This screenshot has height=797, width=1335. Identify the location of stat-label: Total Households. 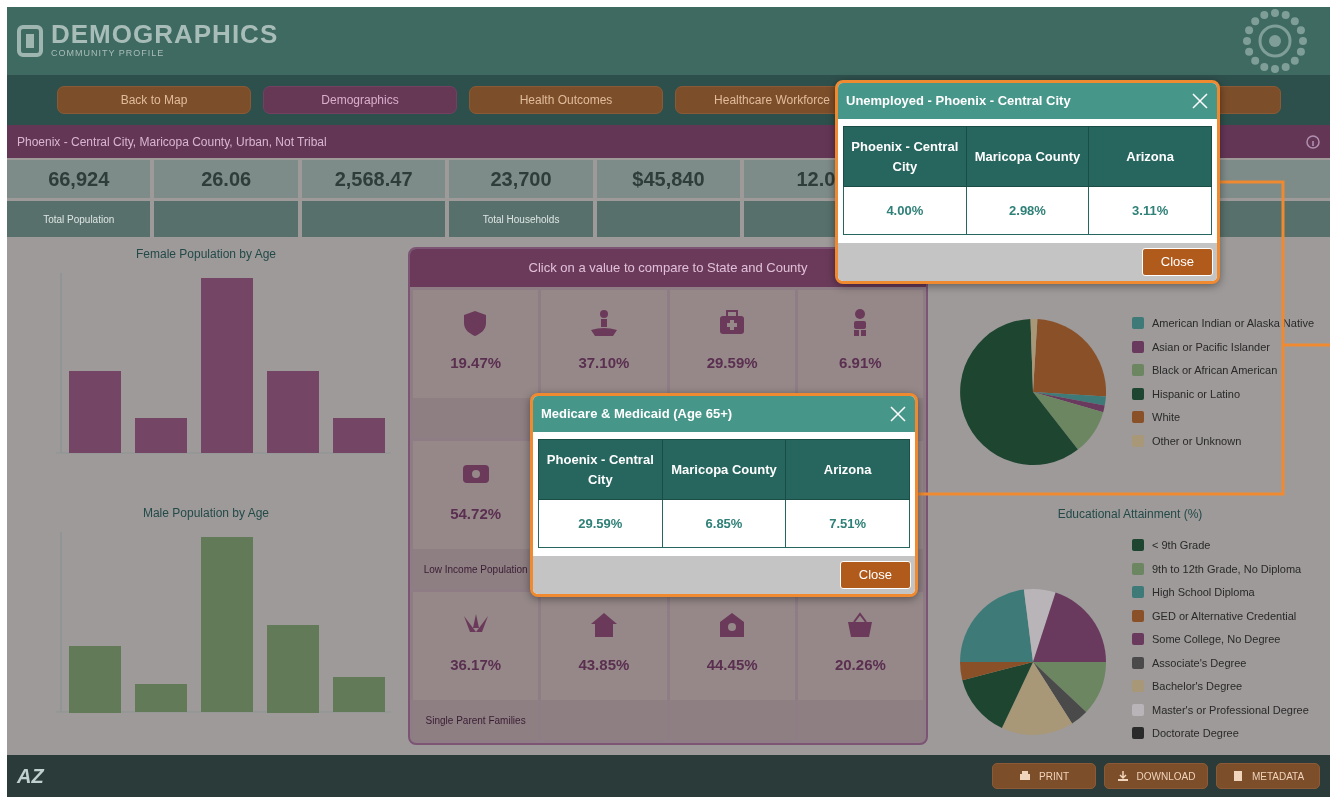
(521, 219).